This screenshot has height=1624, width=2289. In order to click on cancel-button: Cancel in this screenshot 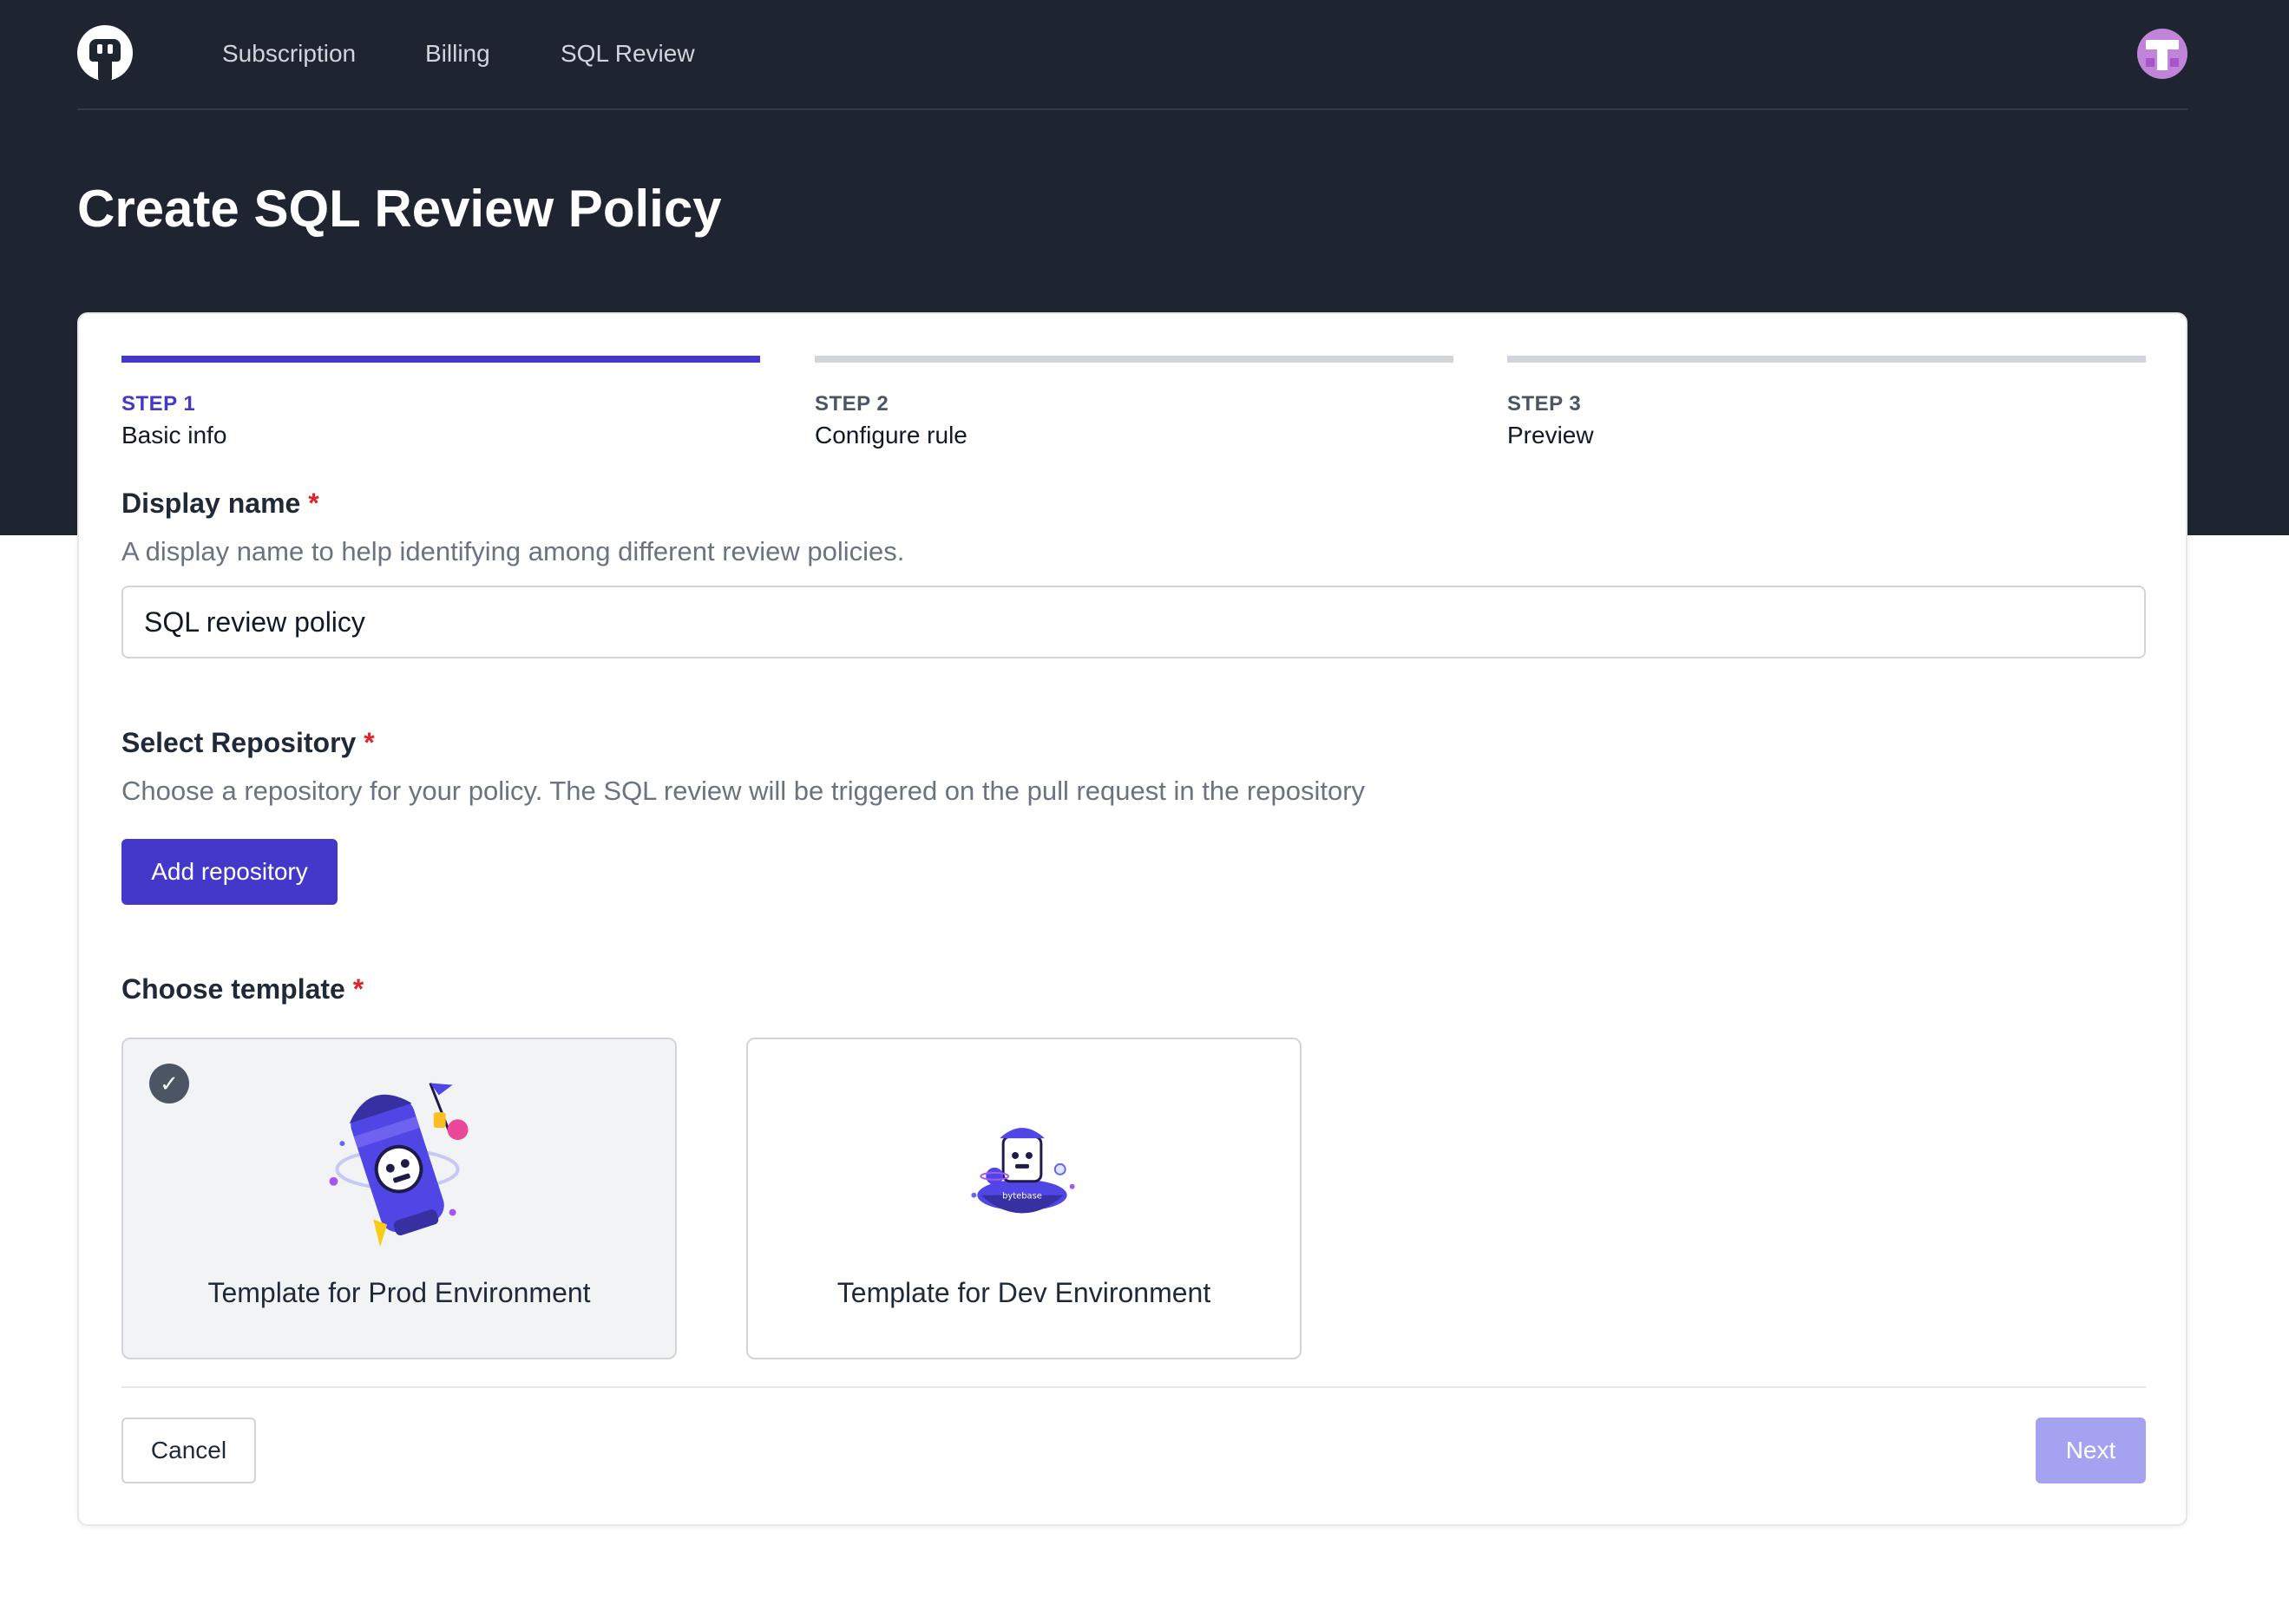, I will do `click(188, 1450)`.